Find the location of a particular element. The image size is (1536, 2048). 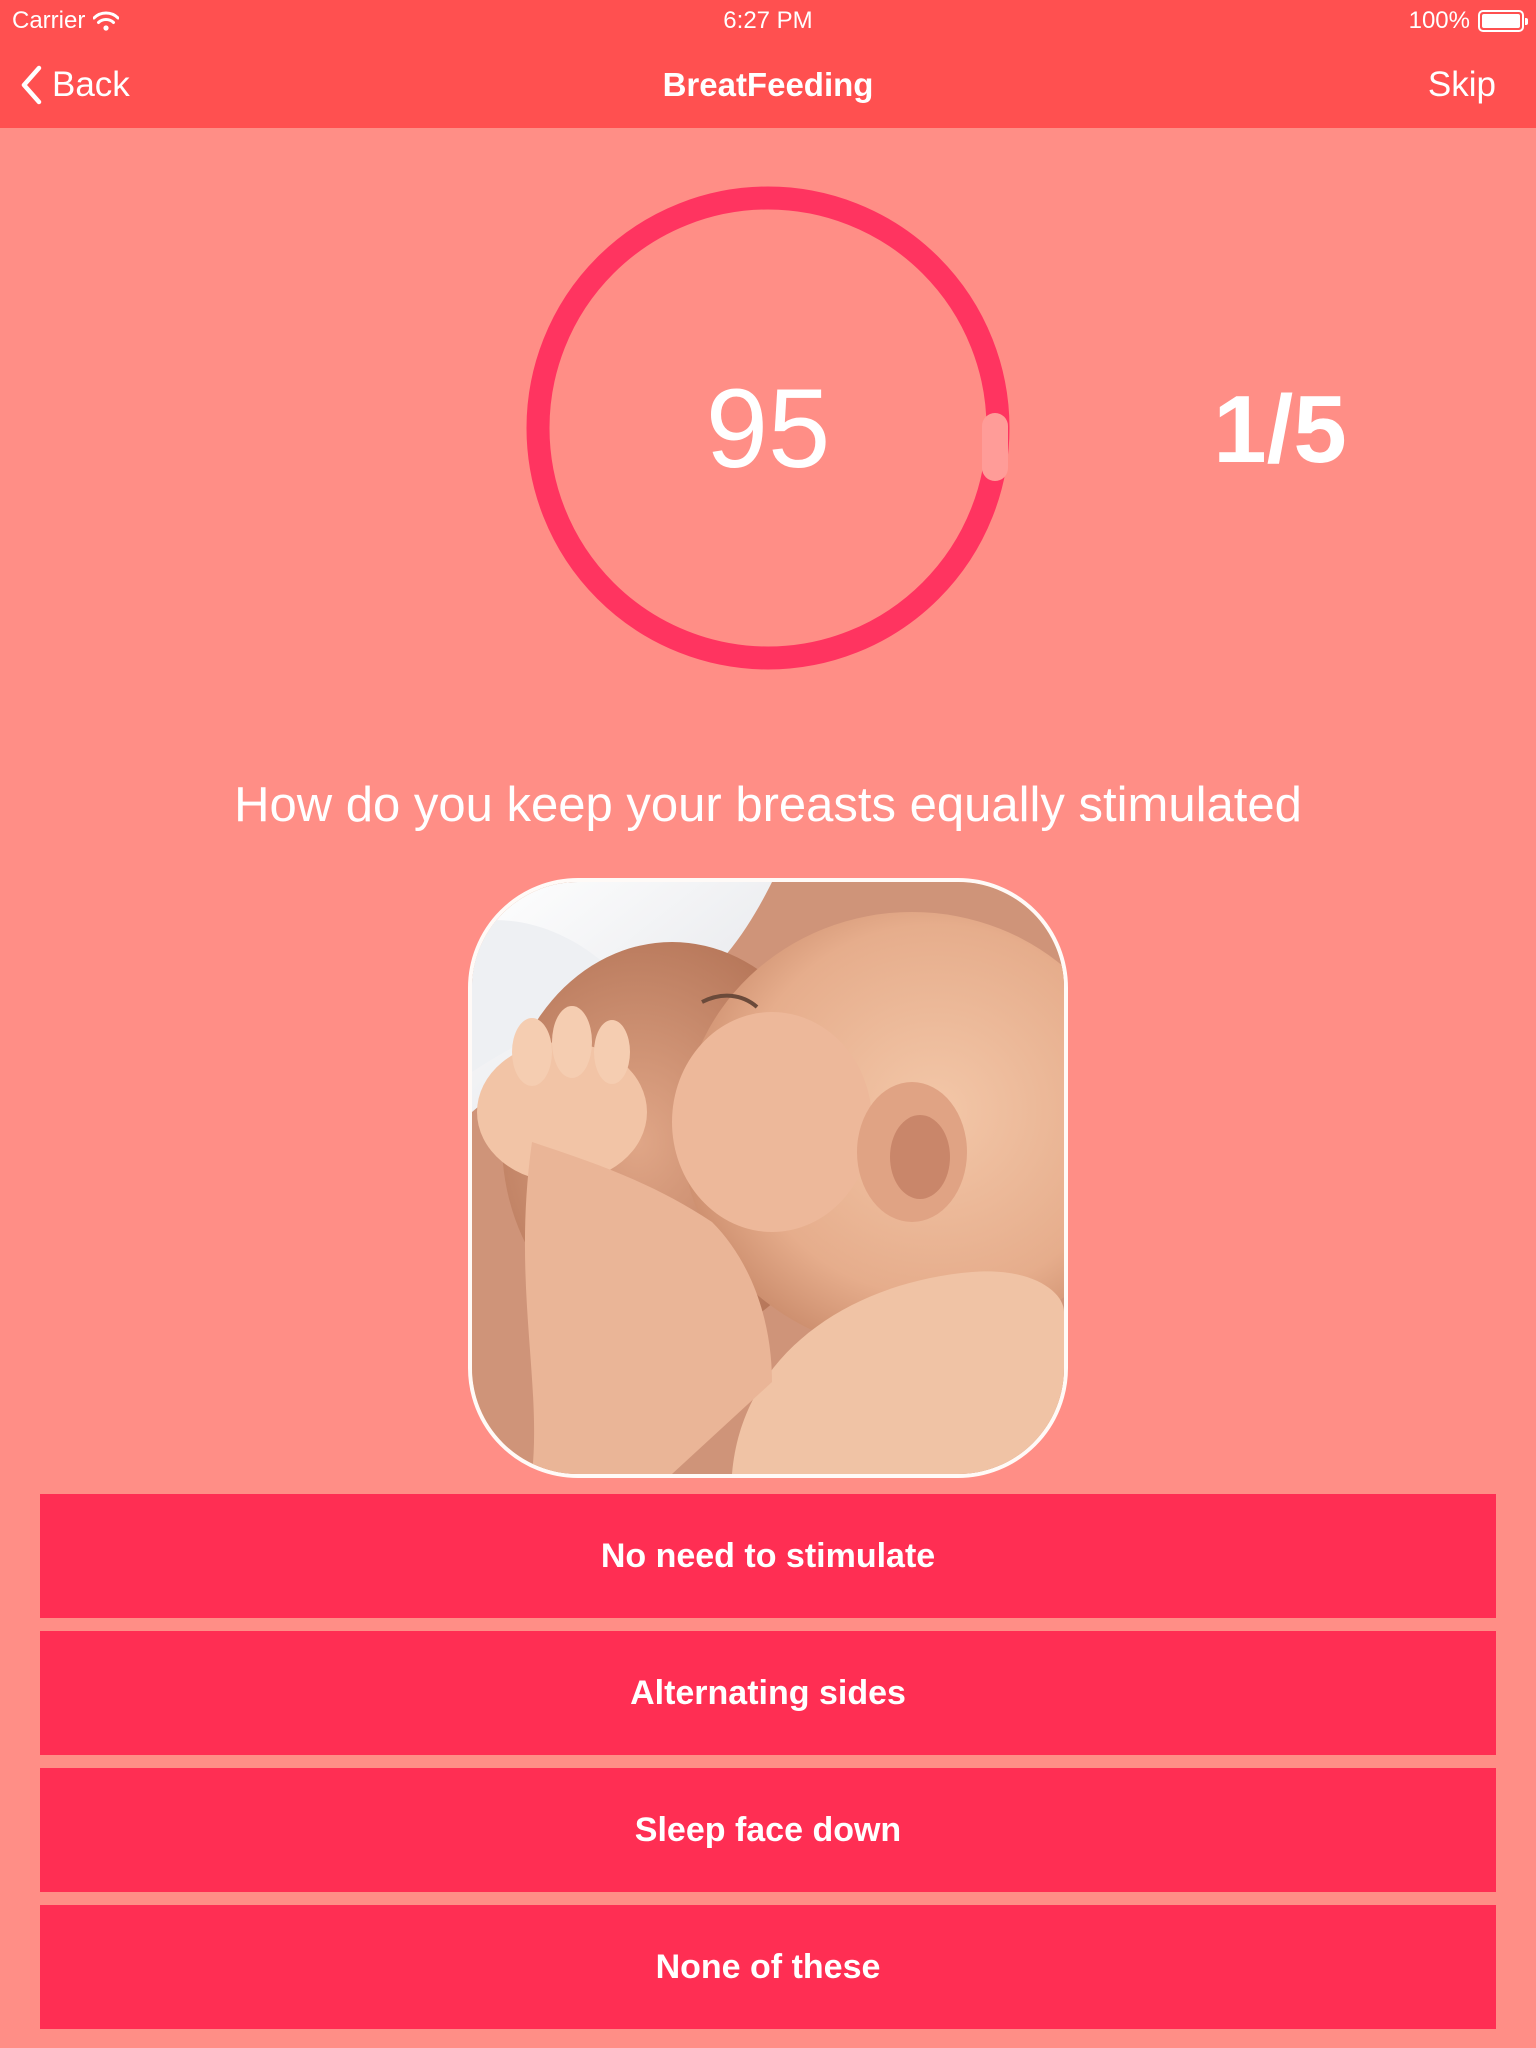

answer-button-4: None of these is located at coordinates (768, 1967).